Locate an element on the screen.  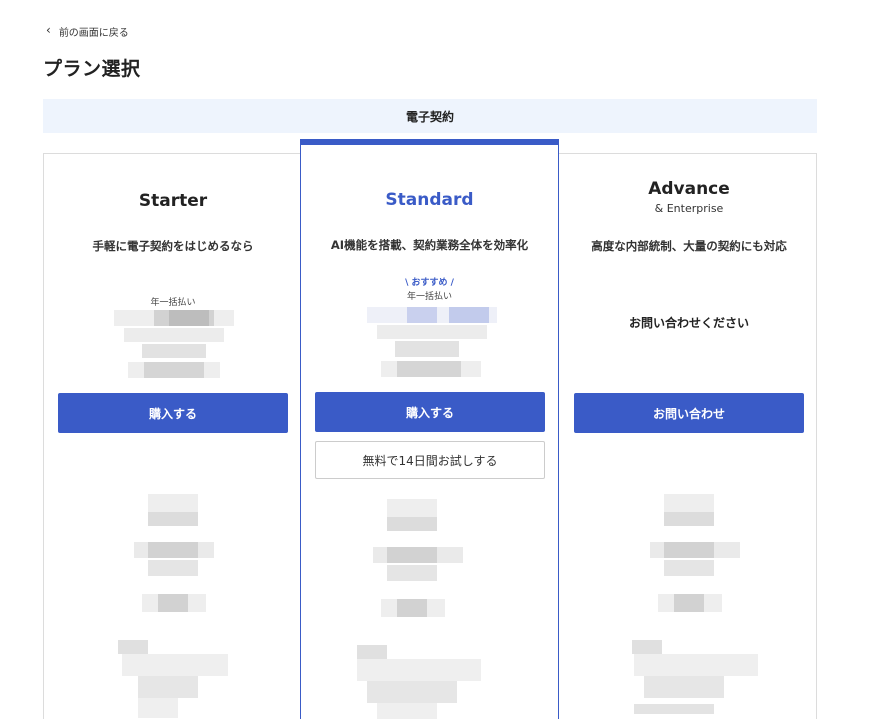
contact-note: お問い合わせください is located at coordinates (688, 323).